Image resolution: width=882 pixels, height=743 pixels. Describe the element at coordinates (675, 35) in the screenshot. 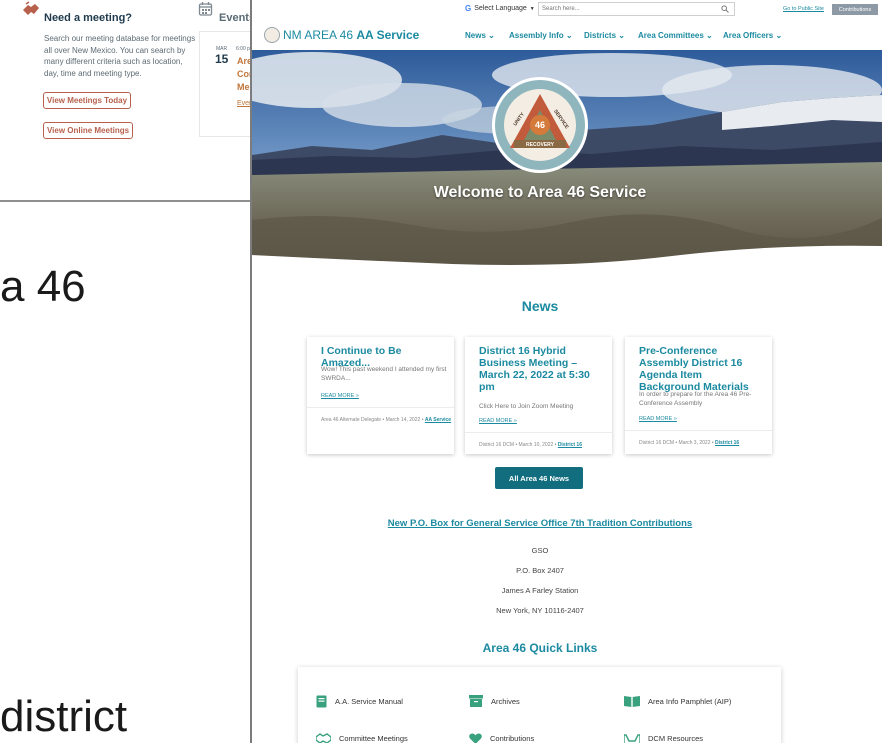

I see `nav-area-committees: Area Committees ⌄` at that location.